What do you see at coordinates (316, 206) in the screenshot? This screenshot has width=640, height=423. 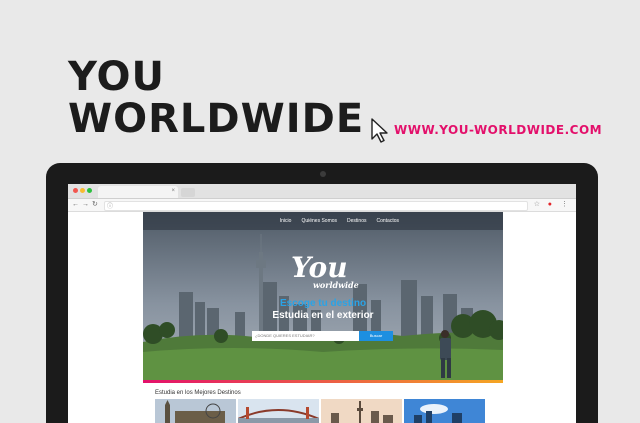 I see `address-field: ⓘ` at bounding box center [316, 206].